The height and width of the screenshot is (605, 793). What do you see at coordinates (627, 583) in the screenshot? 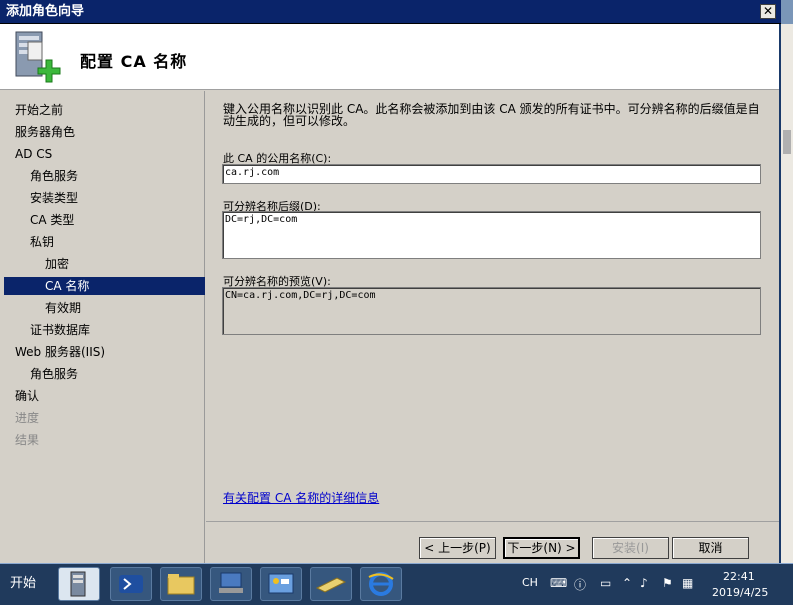
I see `tray-expand-icon: ⌃` at bounding box center [627, 583].